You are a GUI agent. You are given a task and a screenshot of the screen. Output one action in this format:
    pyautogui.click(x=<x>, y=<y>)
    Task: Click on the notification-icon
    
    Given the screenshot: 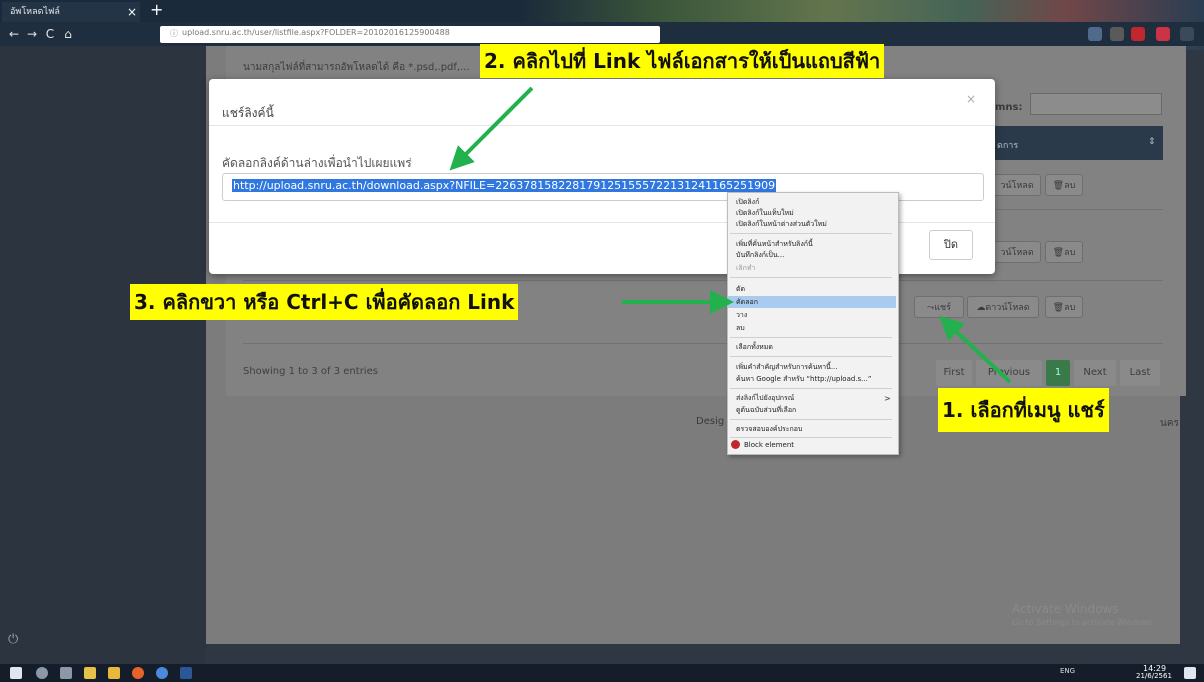 What is the action you would take?
    pyautogui.click(x=1190, y=673)
    